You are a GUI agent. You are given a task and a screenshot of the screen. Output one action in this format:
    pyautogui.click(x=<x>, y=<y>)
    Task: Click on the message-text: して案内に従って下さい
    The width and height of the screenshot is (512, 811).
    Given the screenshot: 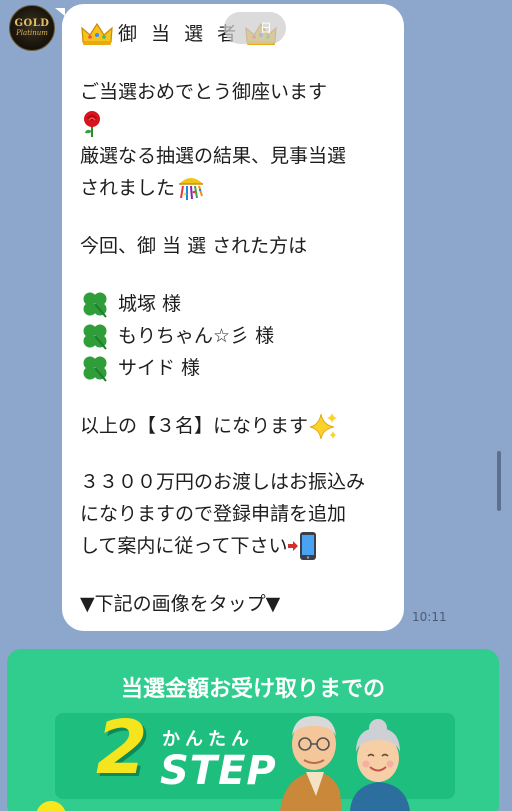 What is the action you would take?
    pyautogui.click(x=184, y=546)
    